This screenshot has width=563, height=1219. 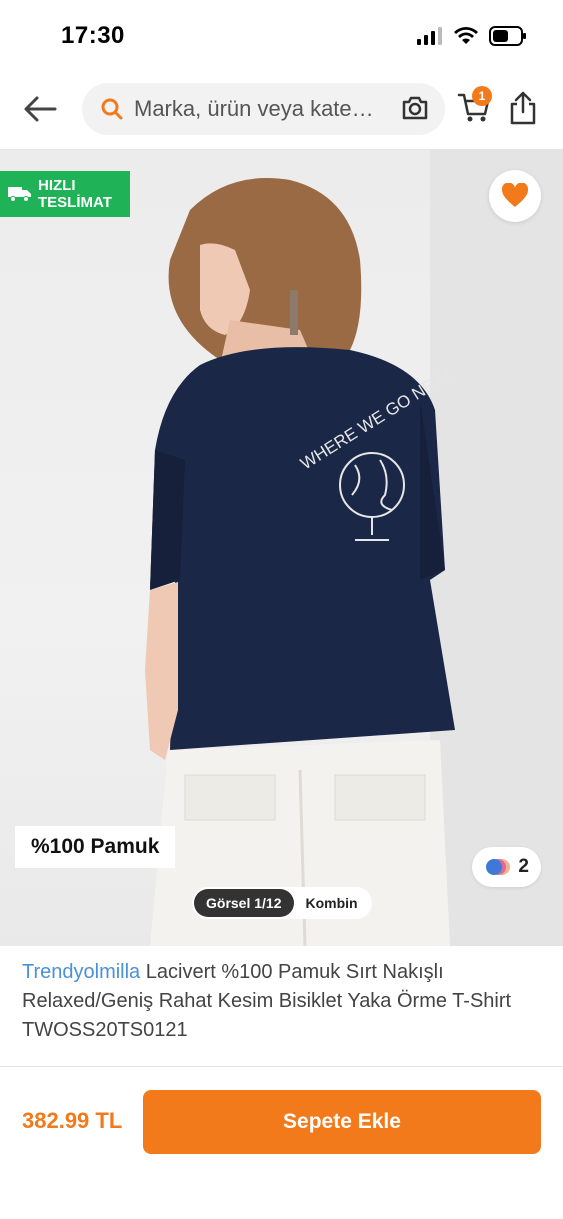 I want to click on color-count: 2, so click(x=523, y=866).